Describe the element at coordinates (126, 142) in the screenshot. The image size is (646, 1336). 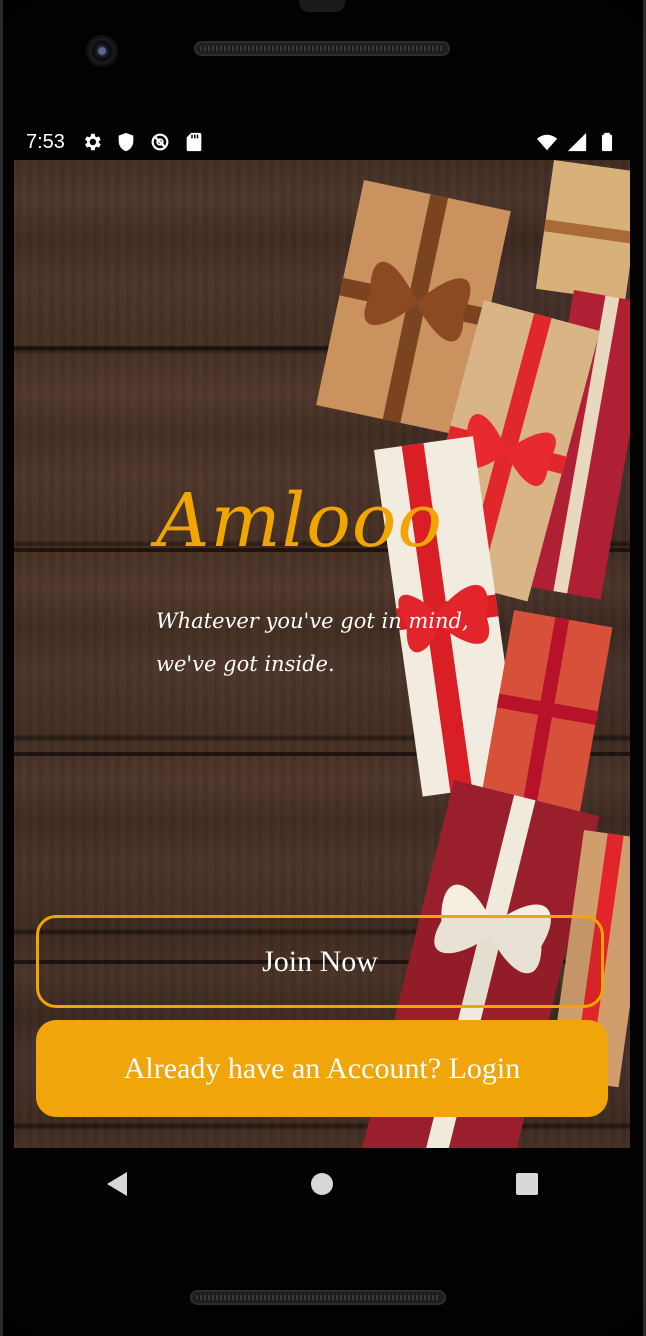
I see `shield-icon` at that location.